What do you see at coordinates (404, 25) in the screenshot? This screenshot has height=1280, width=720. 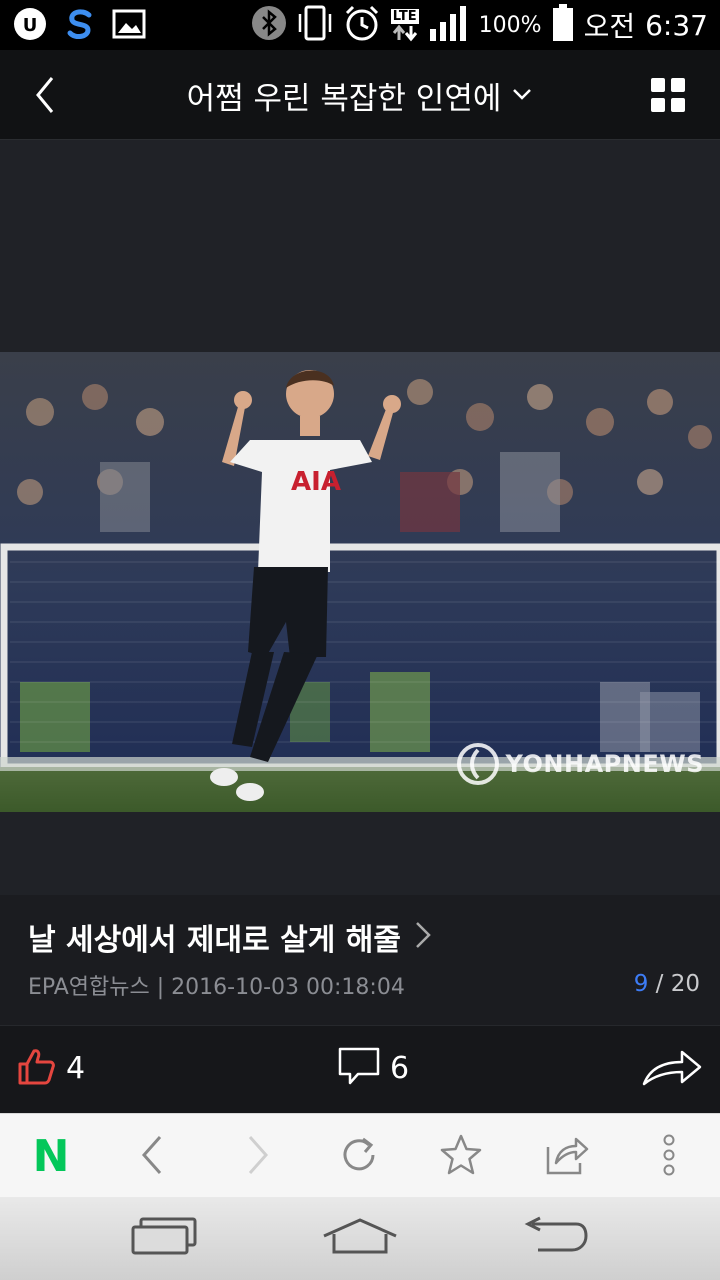 I see `lte-icon: LTE` at bounding box center [404, 25].